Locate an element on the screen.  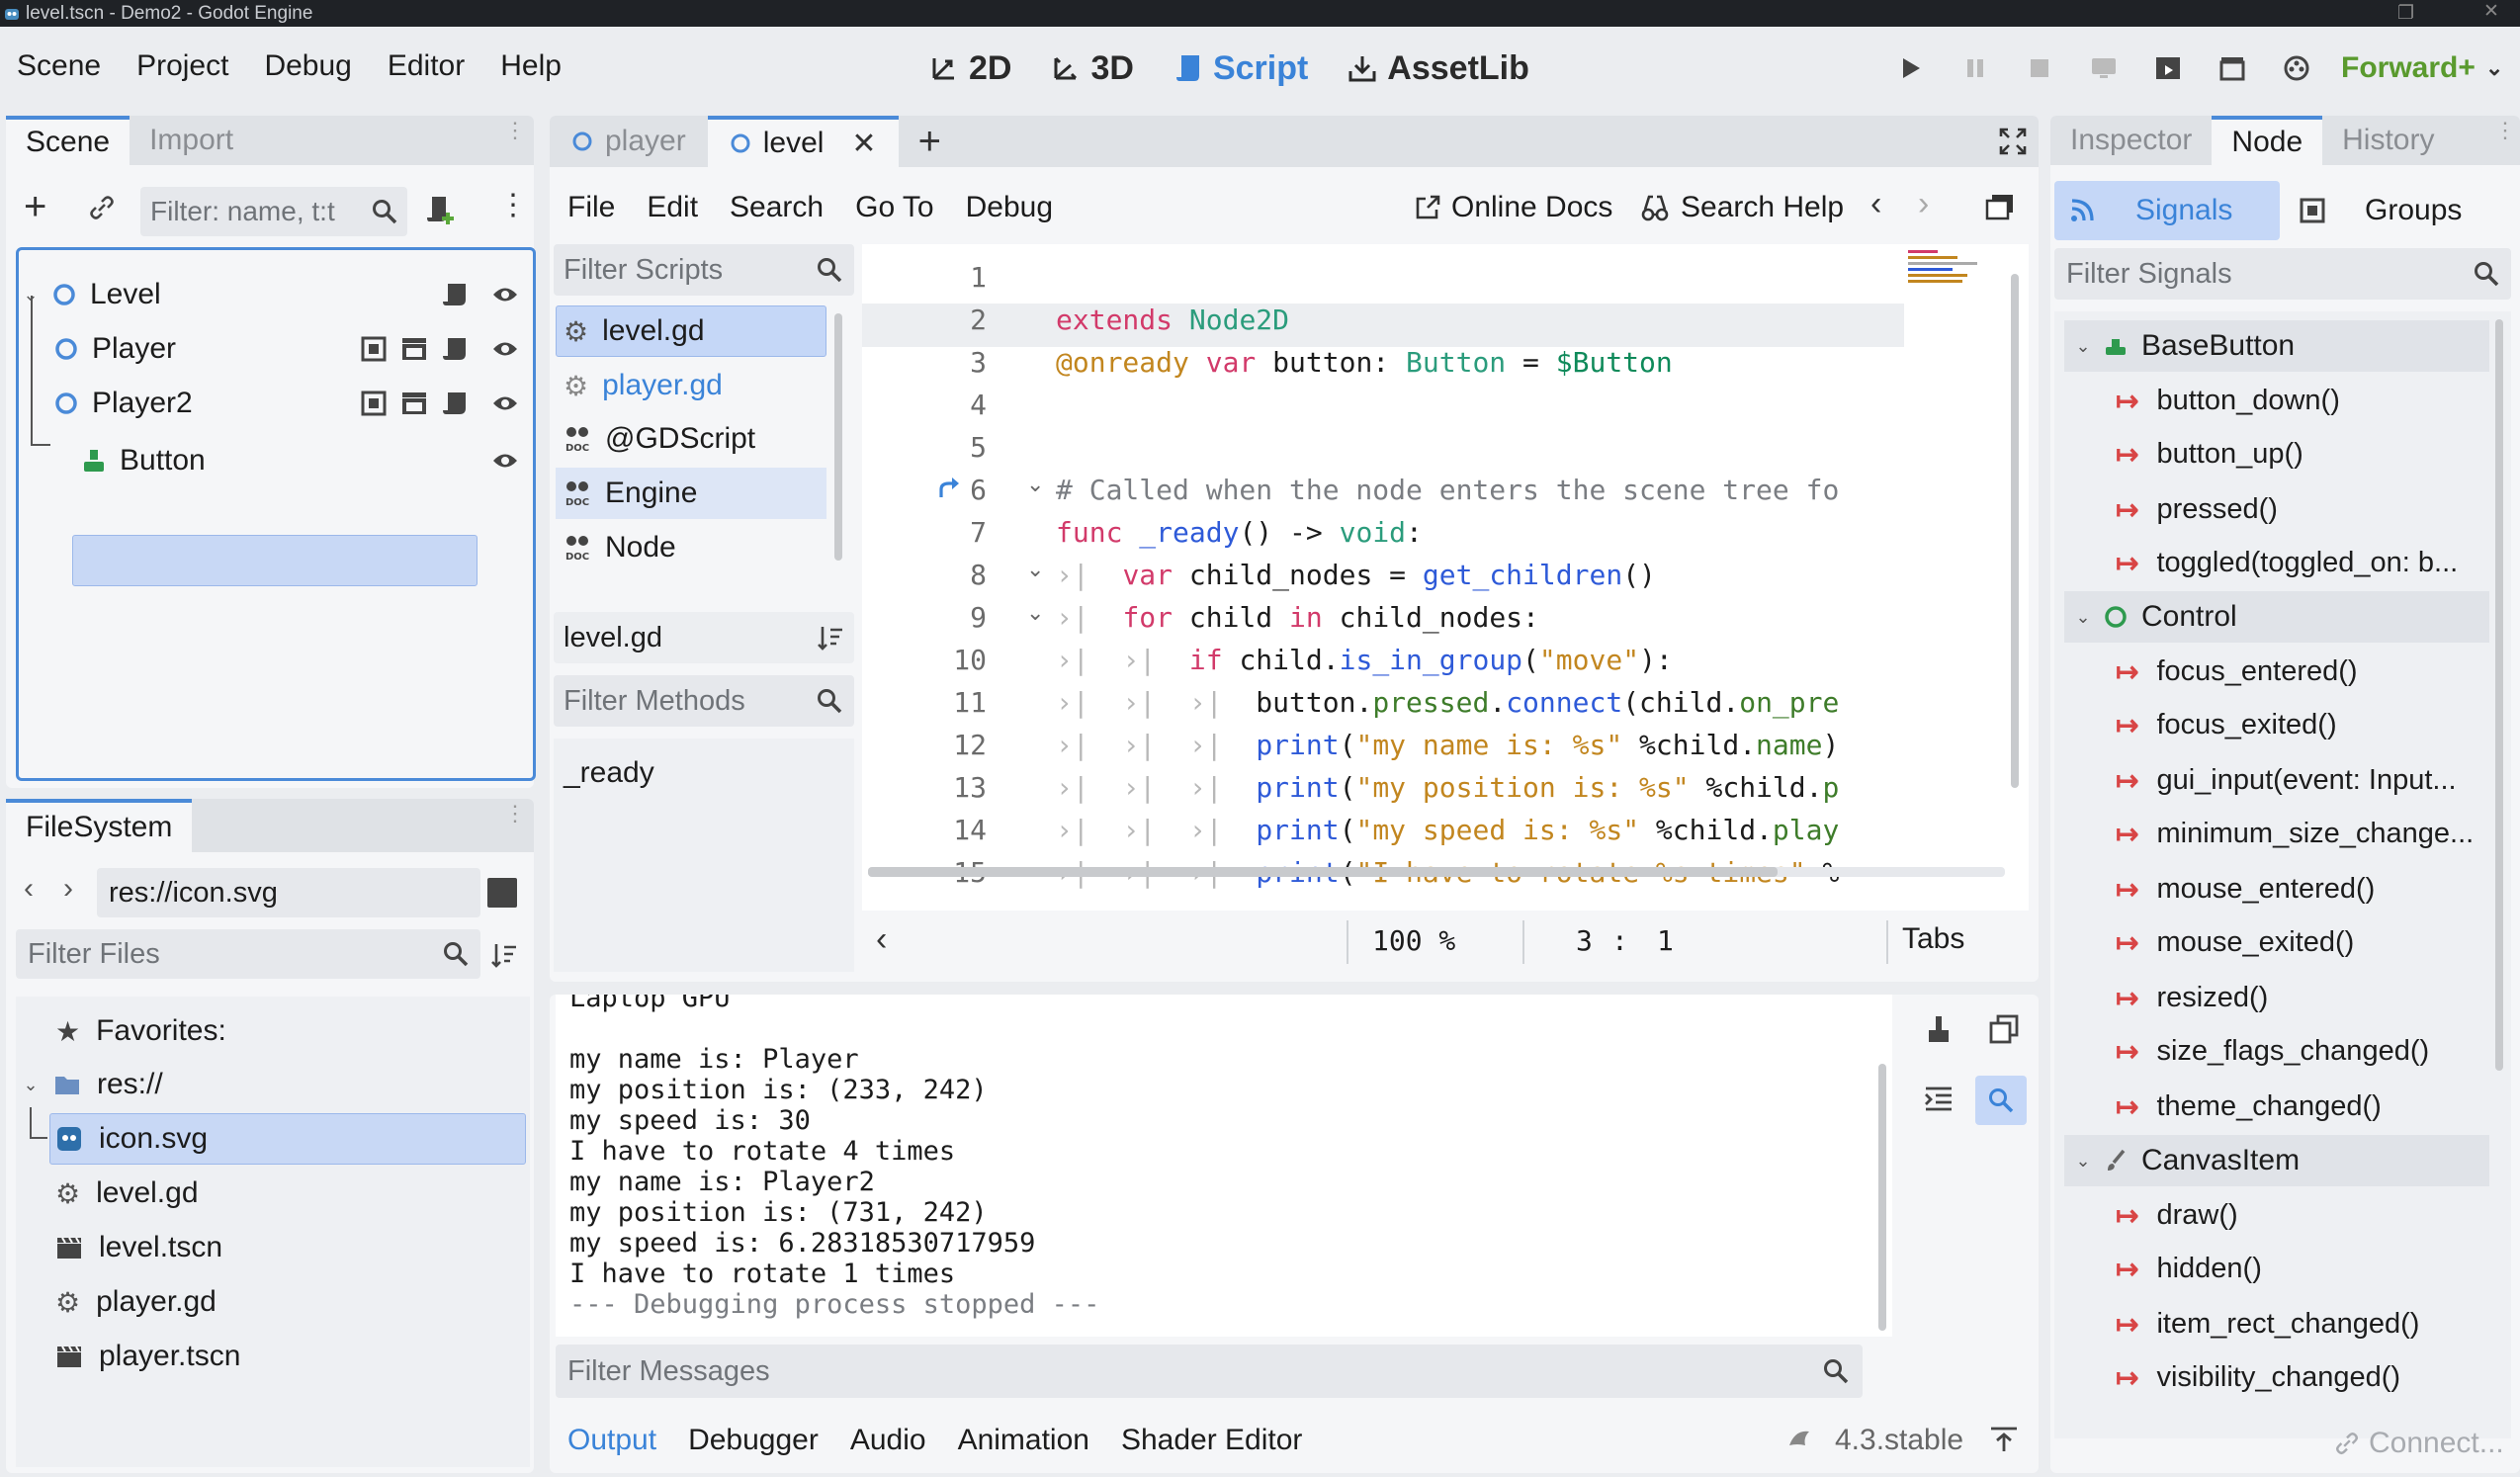
connected-signal-icon is located at coordinates (950, 487).